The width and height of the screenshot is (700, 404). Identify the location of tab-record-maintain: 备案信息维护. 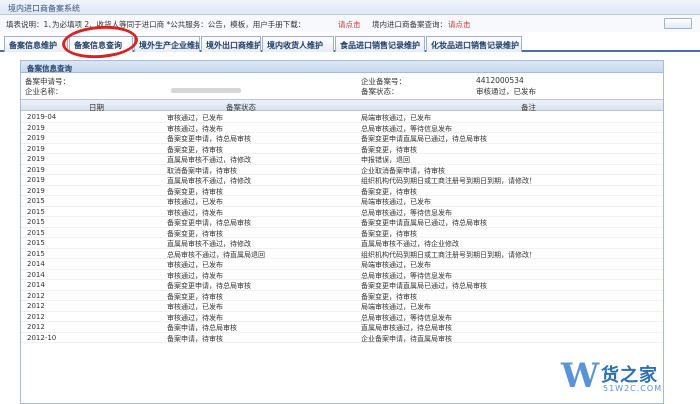
(36, 44).